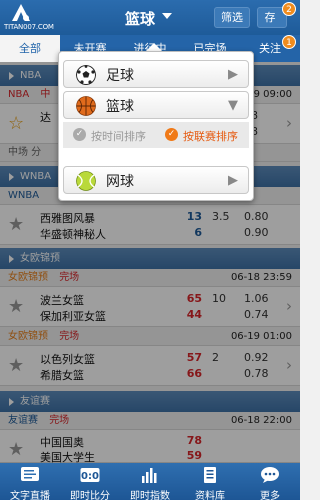  Describe the element at coordinates (232, 17) in the screenshot. I see `filter-button: 筛选` at that location.